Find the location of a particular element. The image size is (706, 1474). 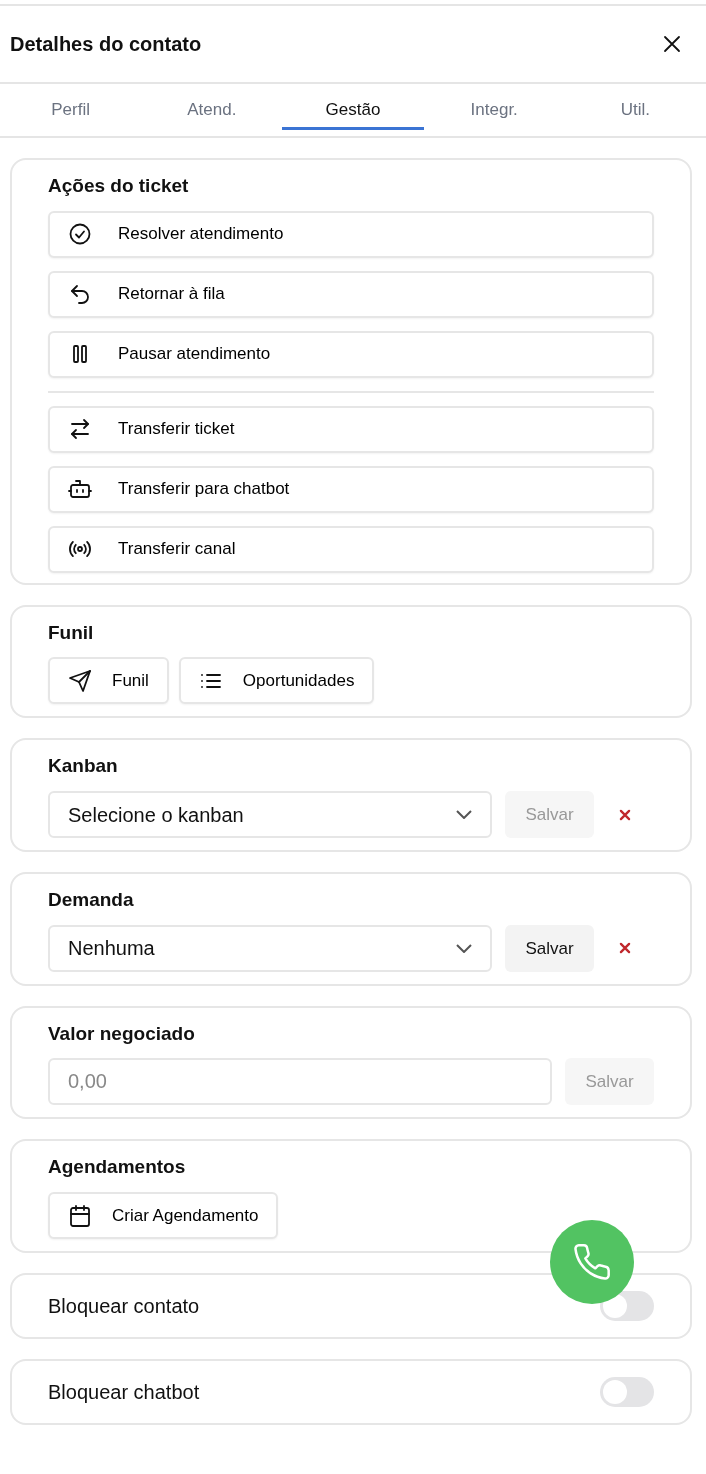

section-title: Demanda is located at coordinates (91, 900).